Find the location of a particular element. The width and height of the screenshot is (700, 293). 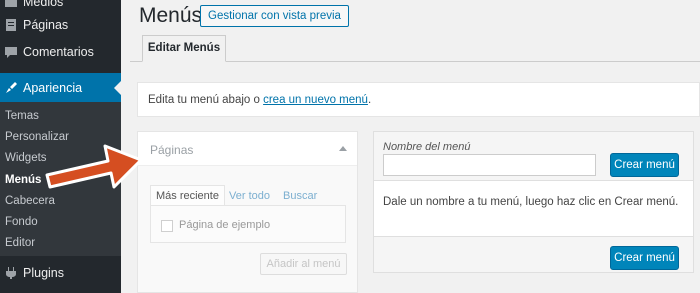

tab-editar-menus: Editar Menús is located at coordinates (184, 48).